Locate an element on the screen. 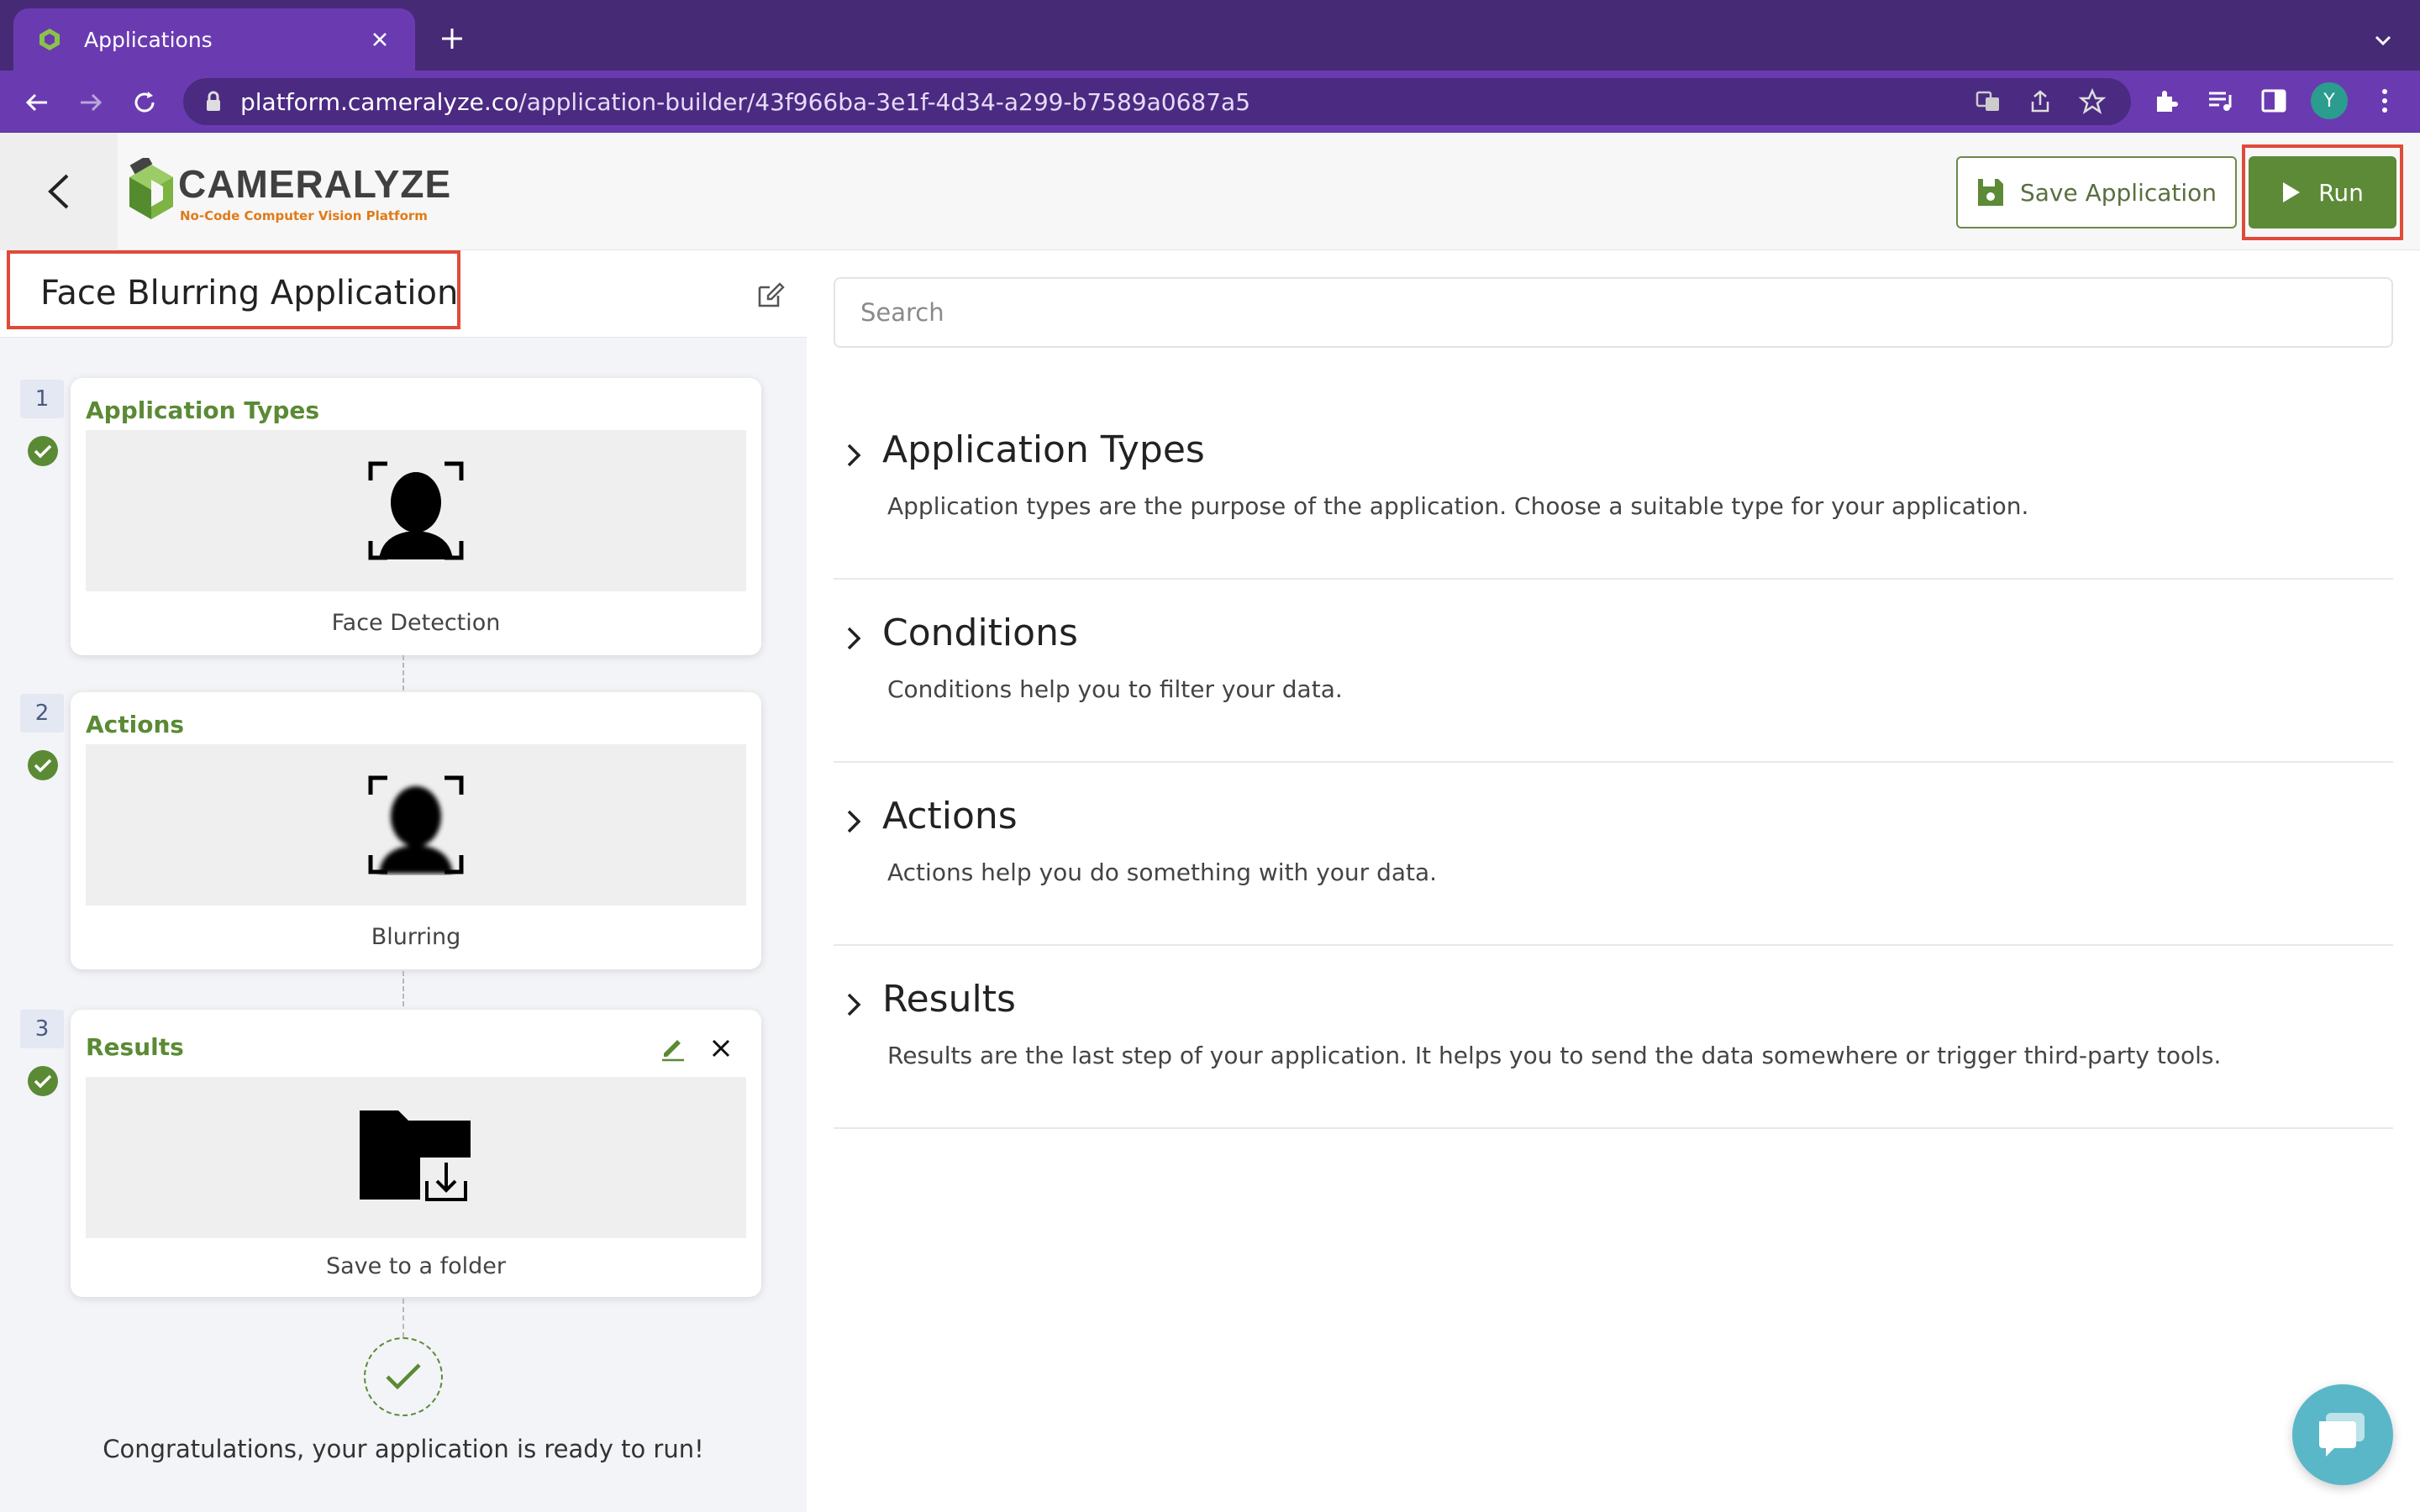 This screenshot has width=2420, height=1512. tab-title: Applications is located at coordinates (148, 39).